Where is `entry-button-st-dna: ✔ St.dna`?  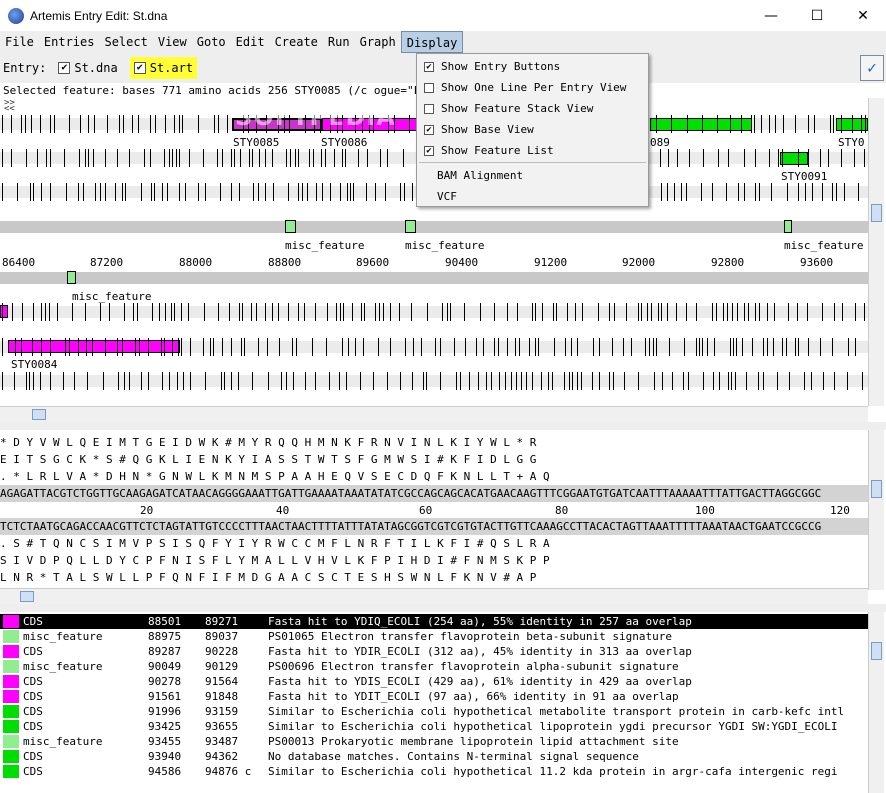 entry-button-st-dna: ✔ St.dna is located at coordinates (87, 68).